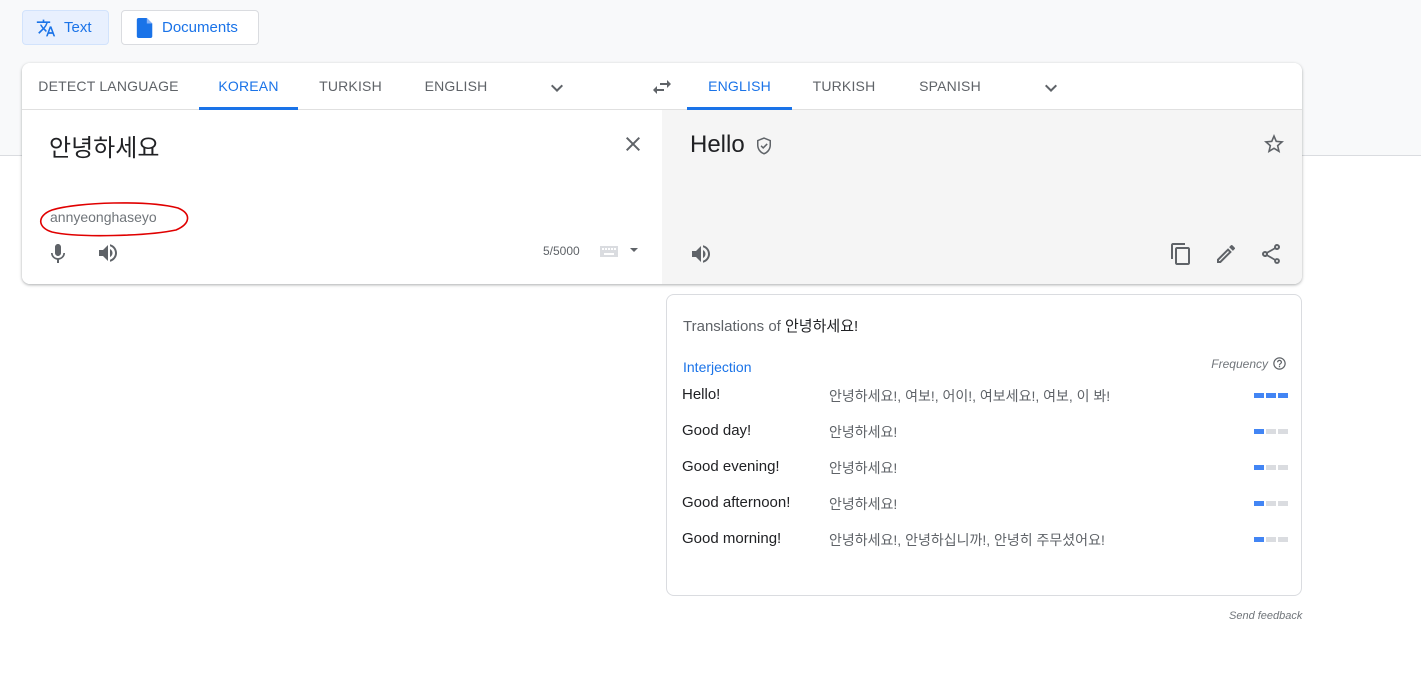 The width and height of the screenshot is (1421, 688). Describe the element at coordinates (1226, 254) in the screenshot. I see `edit-translation-pencil-icon` at that location.